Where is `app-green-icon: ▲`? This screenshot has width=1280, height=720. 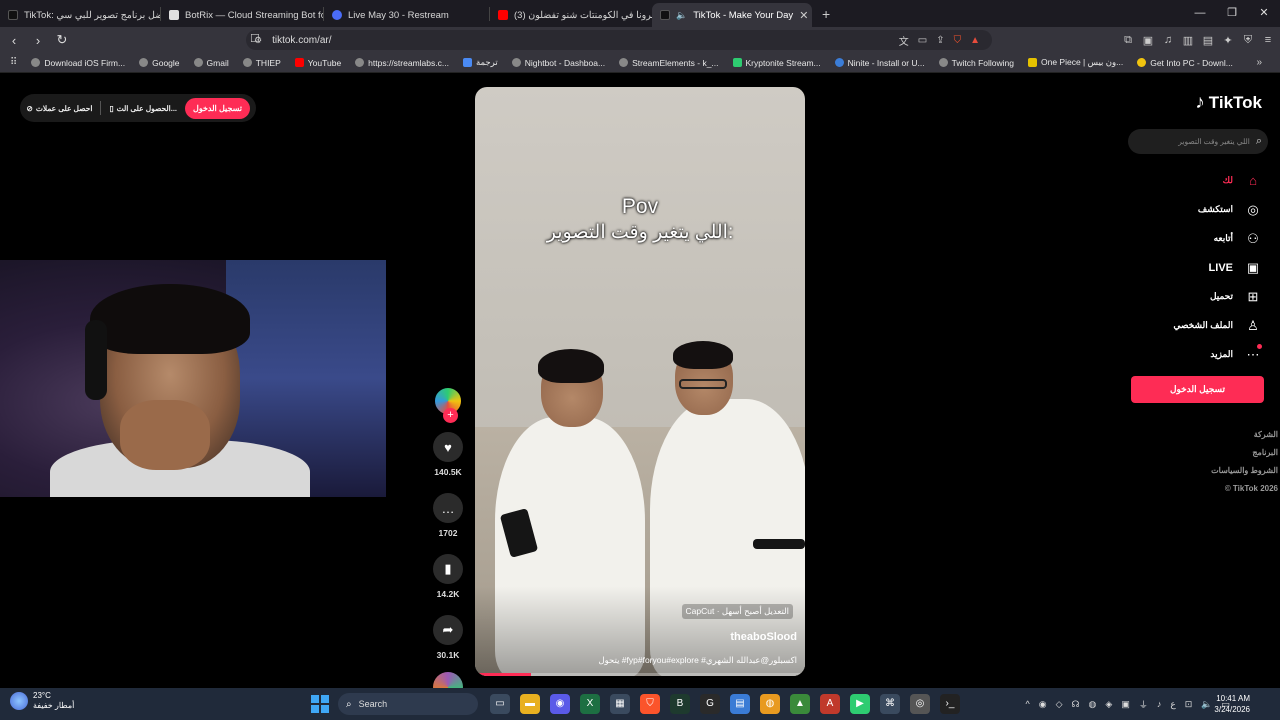 app-green-icon: ▲ is located at coordinates (800, 704).